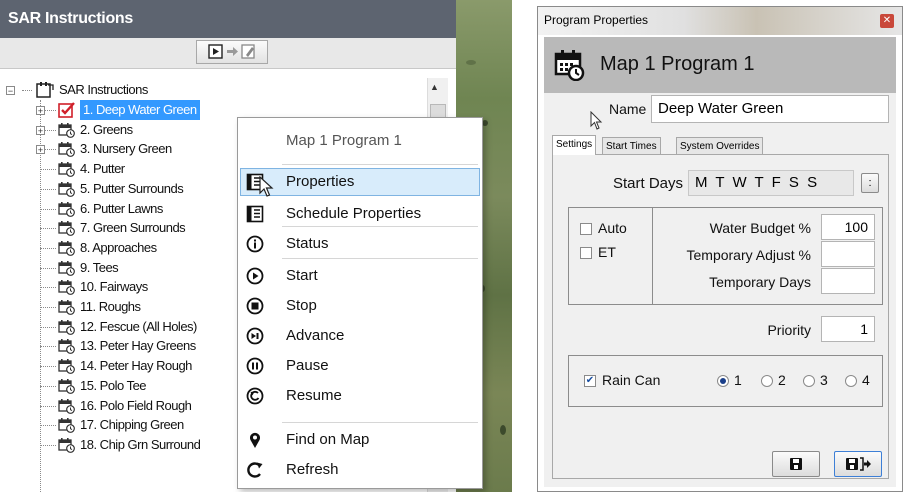 This screenshot has width=903, height=492. I want to click on menu-item-label: Resume, so click(314, 395).